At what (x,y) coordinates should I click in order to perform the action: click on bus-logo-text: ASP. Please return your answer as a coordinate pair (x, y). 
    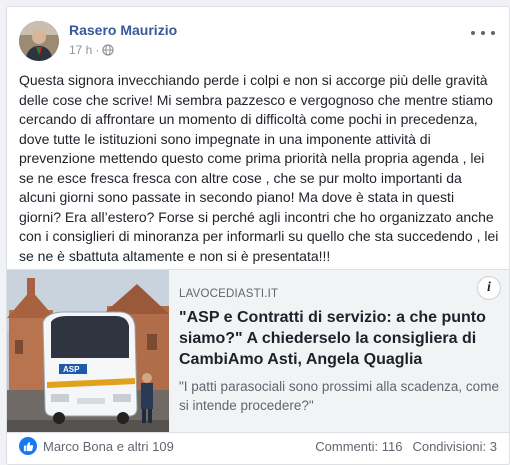
    Looking at the image, I should click on (71, 369).